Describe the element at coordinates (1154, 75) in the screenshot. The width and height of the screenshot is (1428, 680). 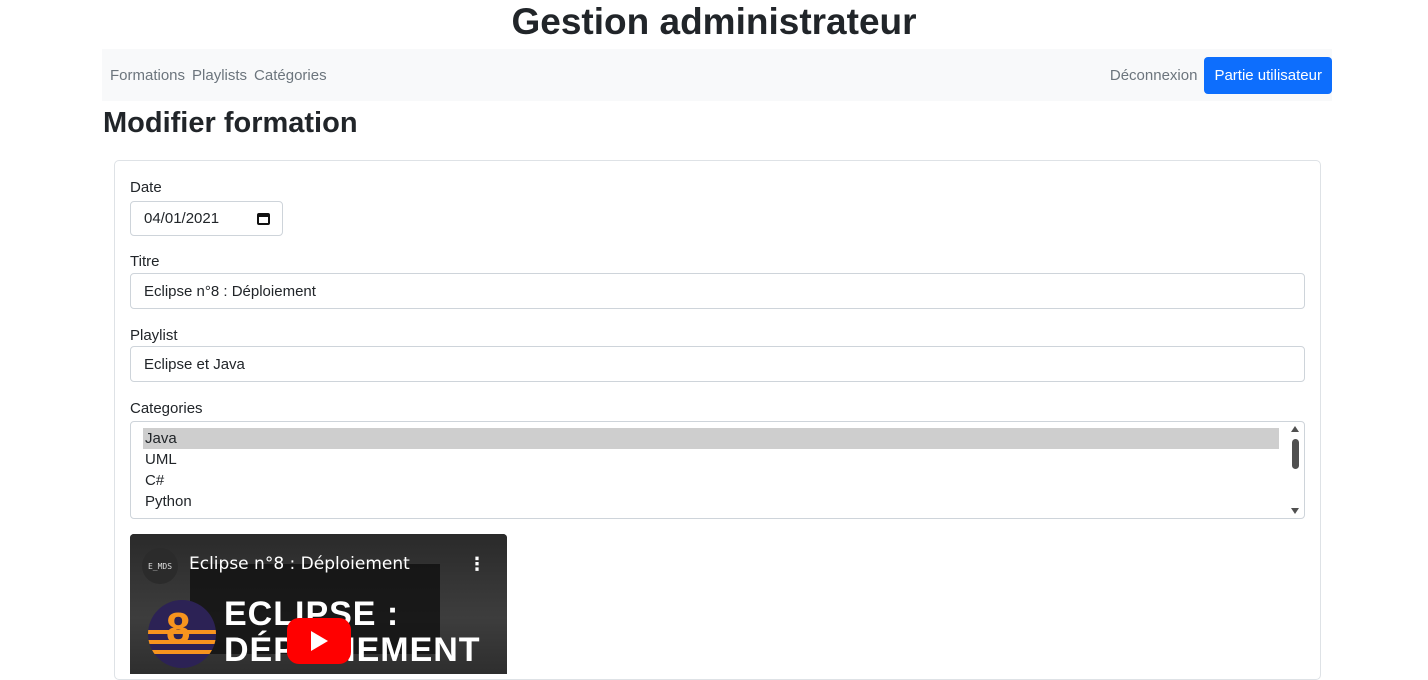
I see `logout-link: Déconnexion` at that location.